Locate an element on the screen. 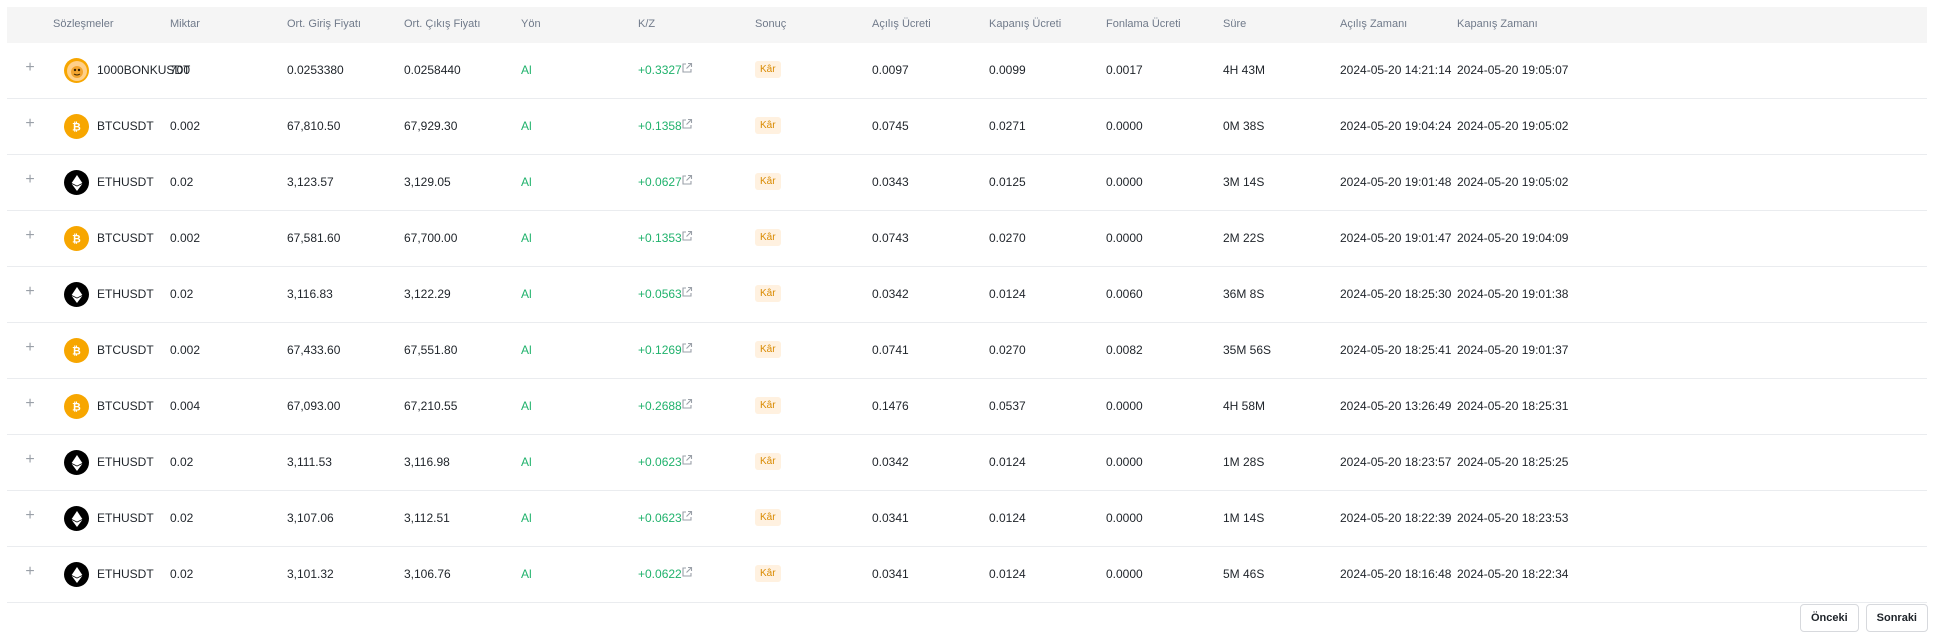 Image resolution: width=1934 pixels, height=642 pixels. close-time-cell: 2024-05-20 19:01:38 is located at coordinates (1513, 294).